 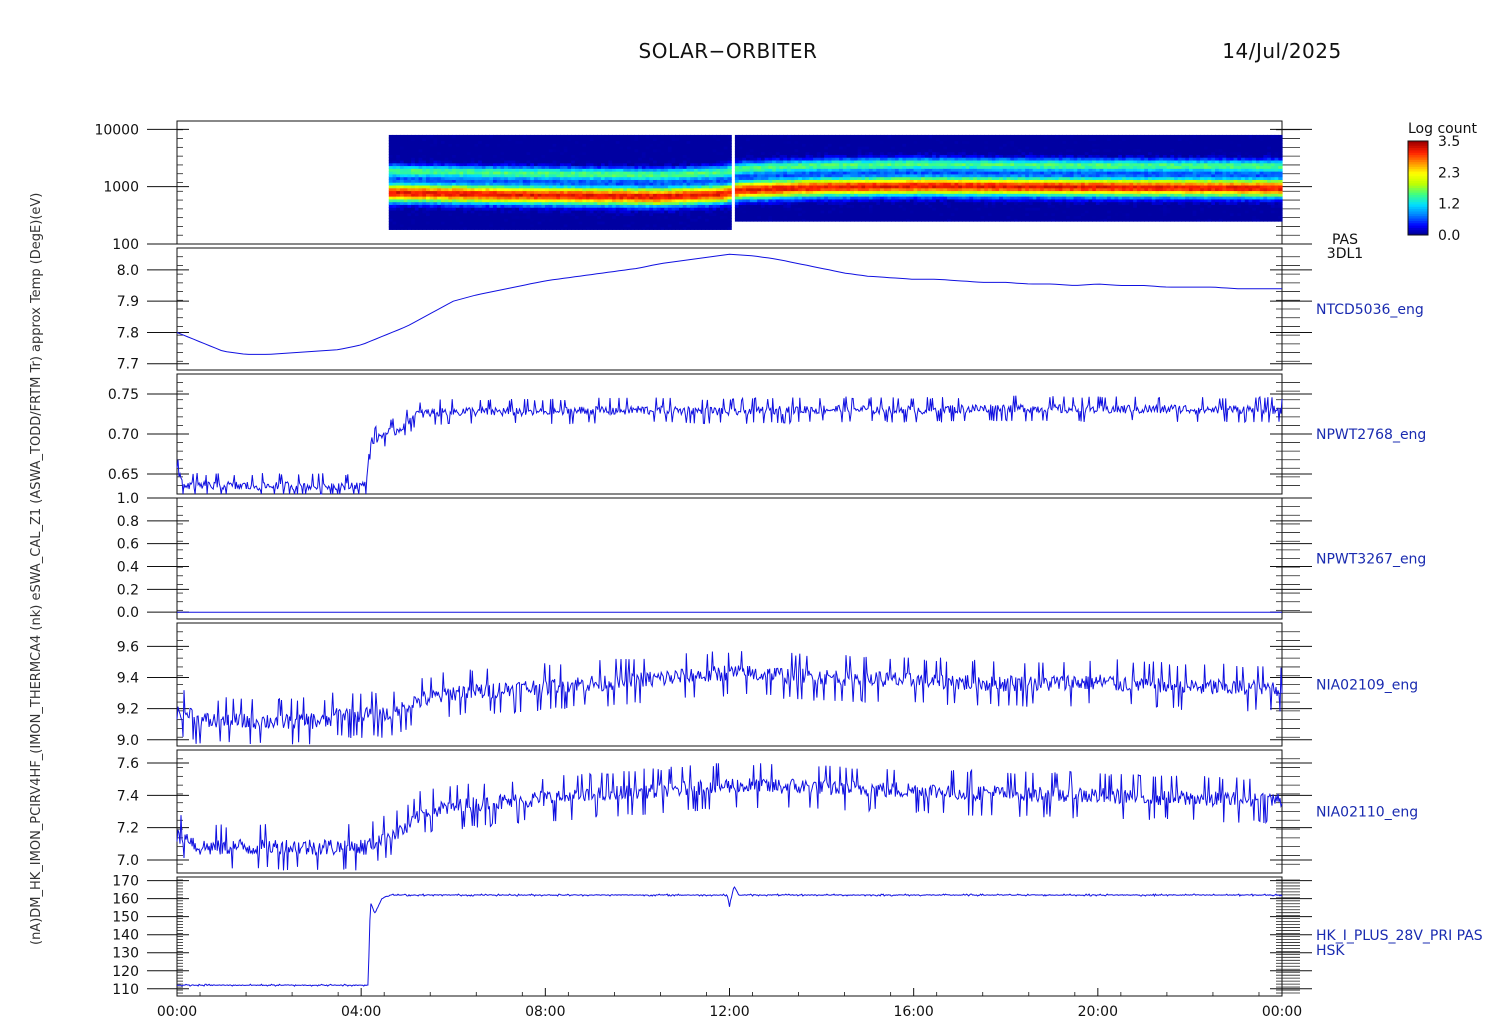 I want to click on y-tick-label: 1000, so click(x=121, y=188).